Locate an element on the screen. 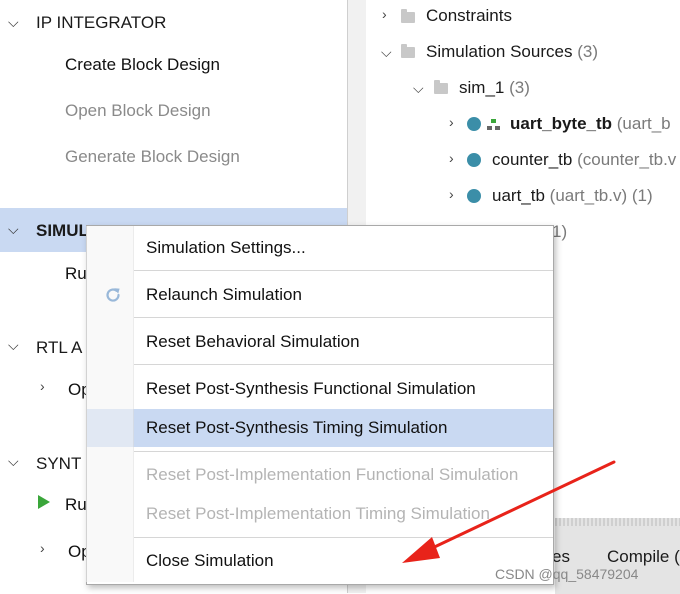  open-block-design-item: Open Block Design is located at coordinates (138, 110).